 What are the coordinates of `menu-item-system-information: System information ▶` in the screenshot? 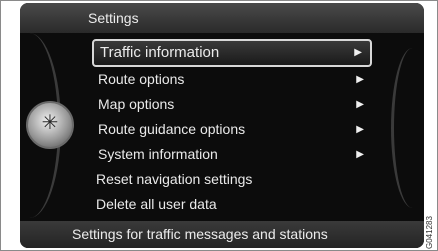 It's located at (232, 154).